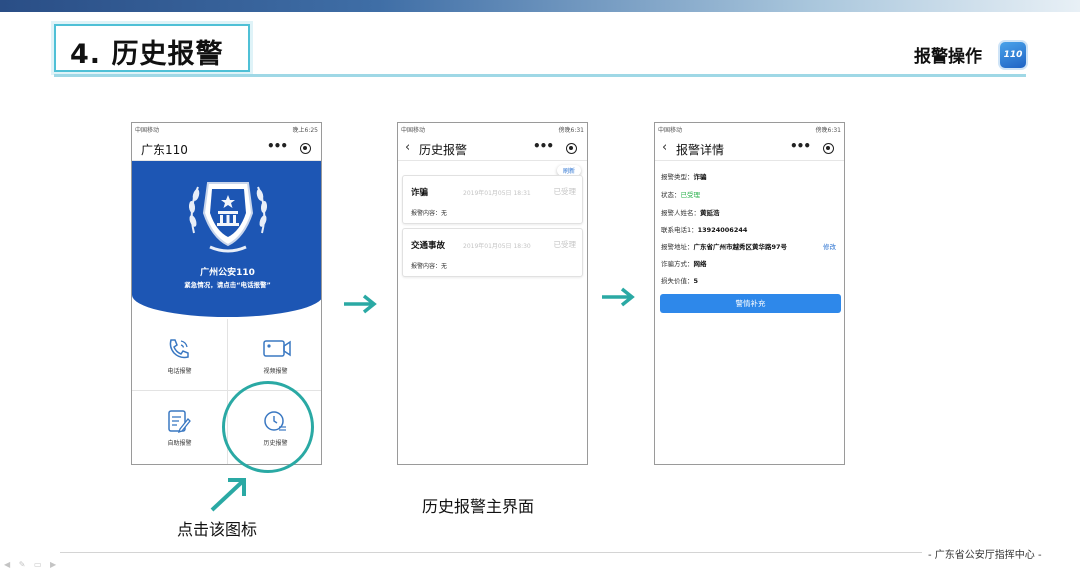  What do you see at coordinates (497, 246) in the screenshot?
I see `record-date: 2019年01月05日 18:30` at bounding box center [497, 246].